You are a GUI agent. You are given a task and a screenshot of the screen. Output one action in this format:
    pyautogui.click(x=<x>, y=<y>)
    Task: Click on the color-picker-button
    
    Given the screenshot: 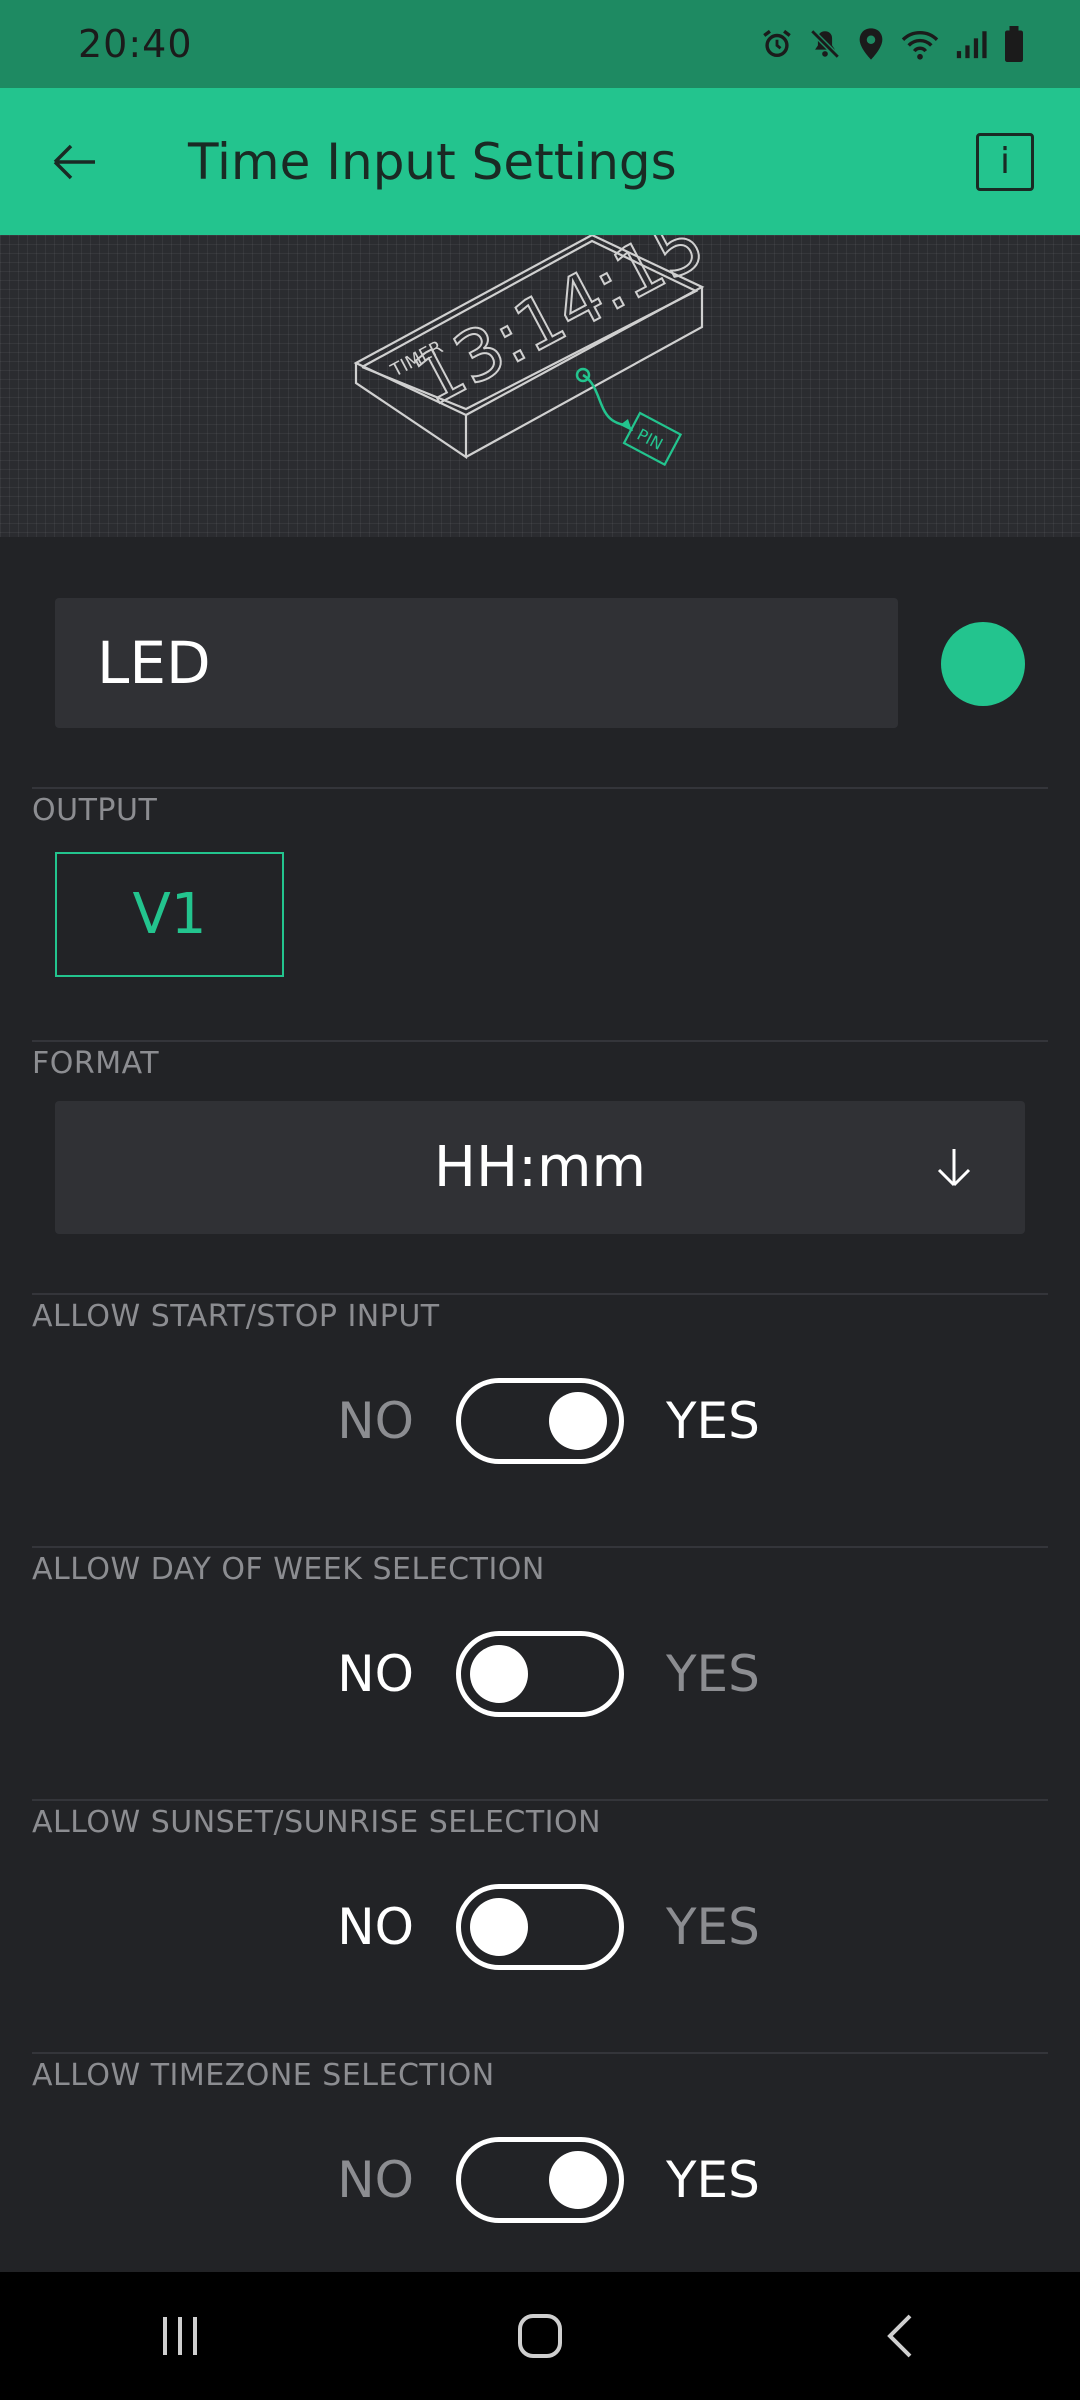 What is the action you would take?
    pyautogui.click(x=983, y=664)
    